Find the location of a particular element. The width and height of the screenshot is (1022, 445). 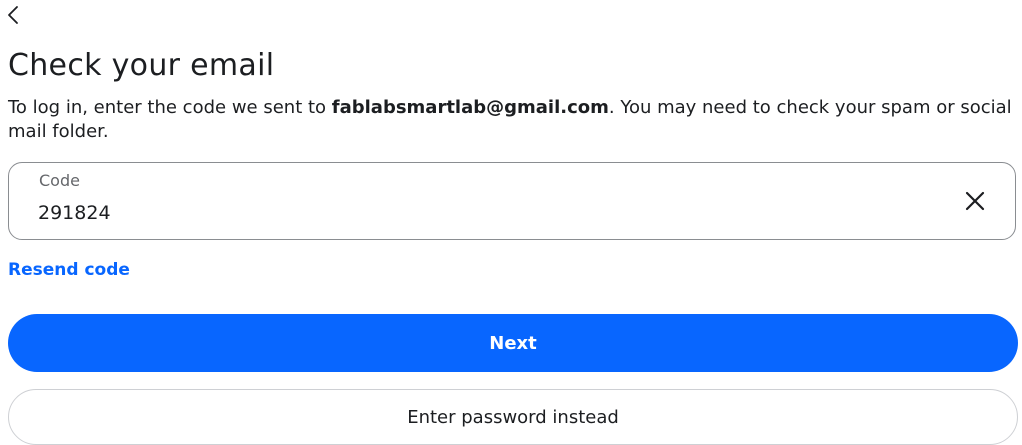

back-button is located at coordinates (20, 15).